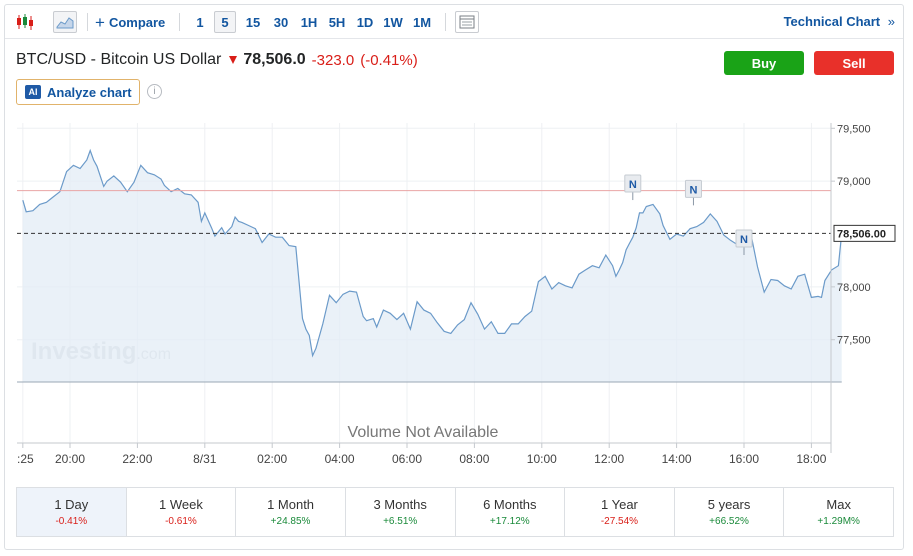 The height and width of the screenshot is (556, 913). Describe the element at coordinates (729, 504) in the screenshot. I see `range-label: 5 years` at that location.